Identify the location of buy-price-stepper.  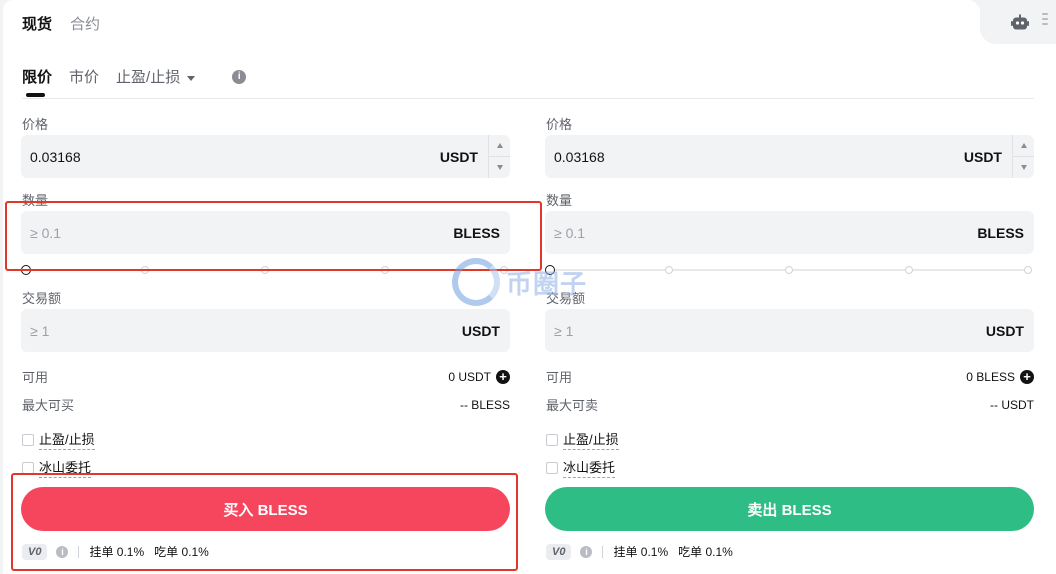
(499, 156).